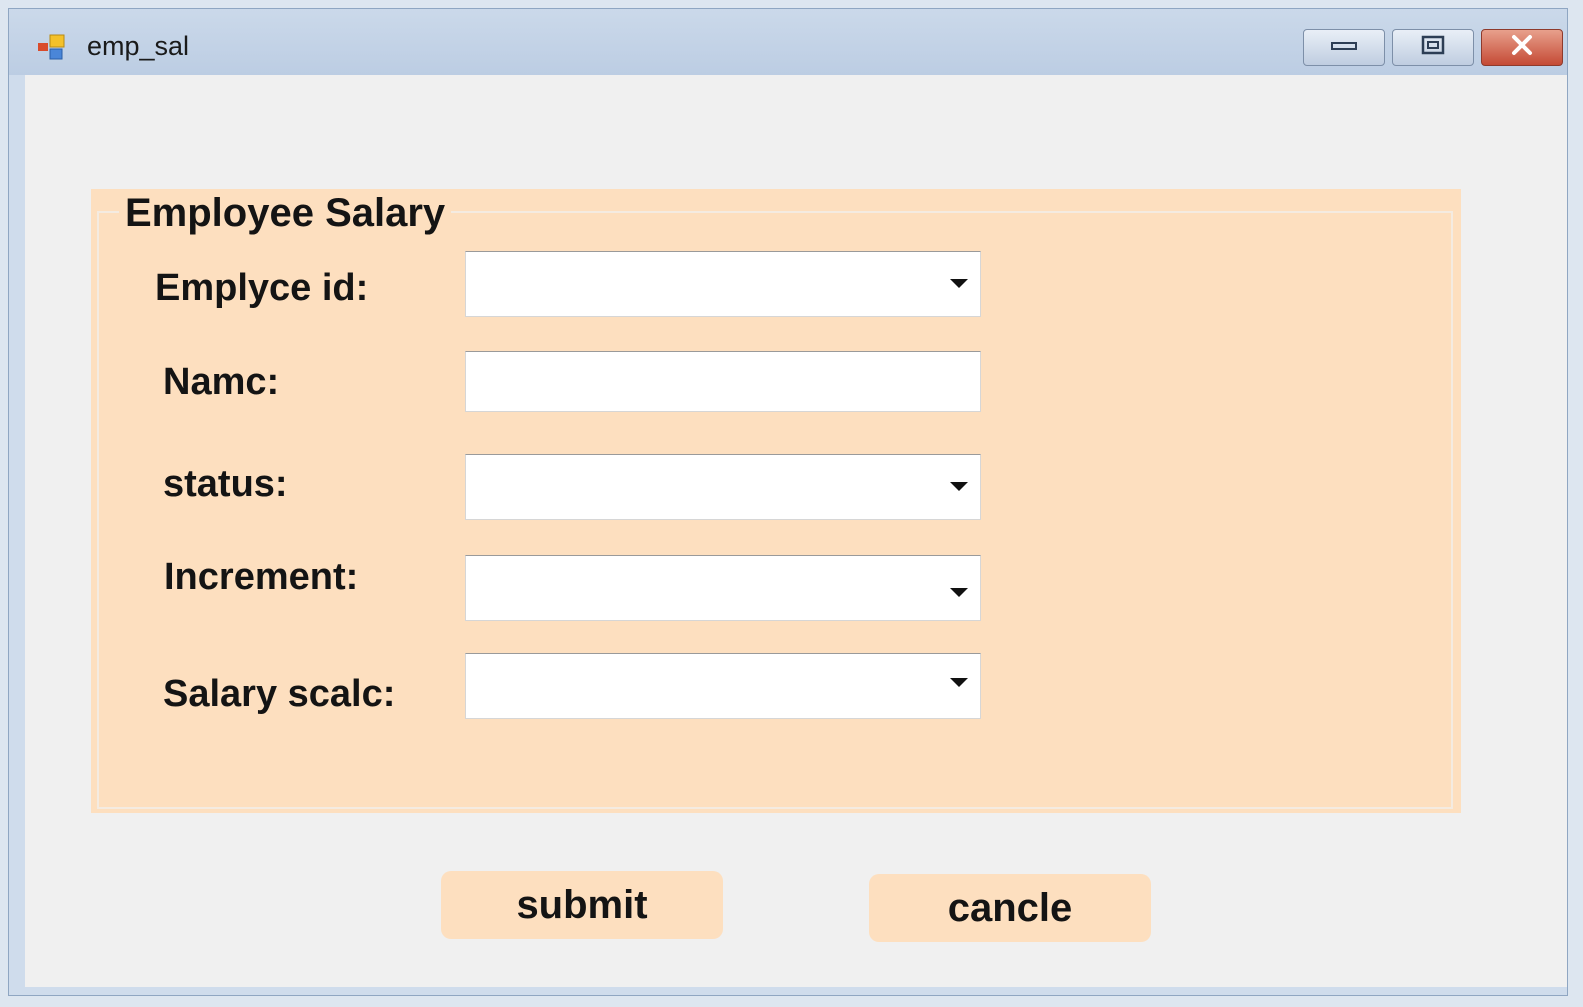 This screenshot has height=1007, width=1583. I want to click on close-button, so click(1522, 47).